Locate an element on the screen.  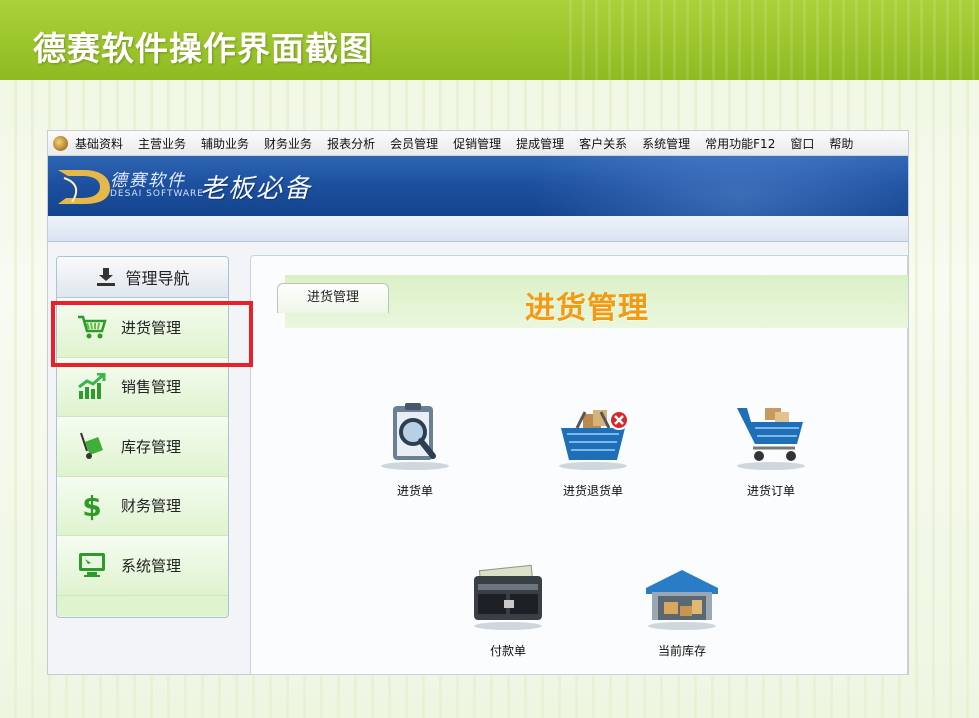
chart-up-icon is located at coordinates (92, 387).